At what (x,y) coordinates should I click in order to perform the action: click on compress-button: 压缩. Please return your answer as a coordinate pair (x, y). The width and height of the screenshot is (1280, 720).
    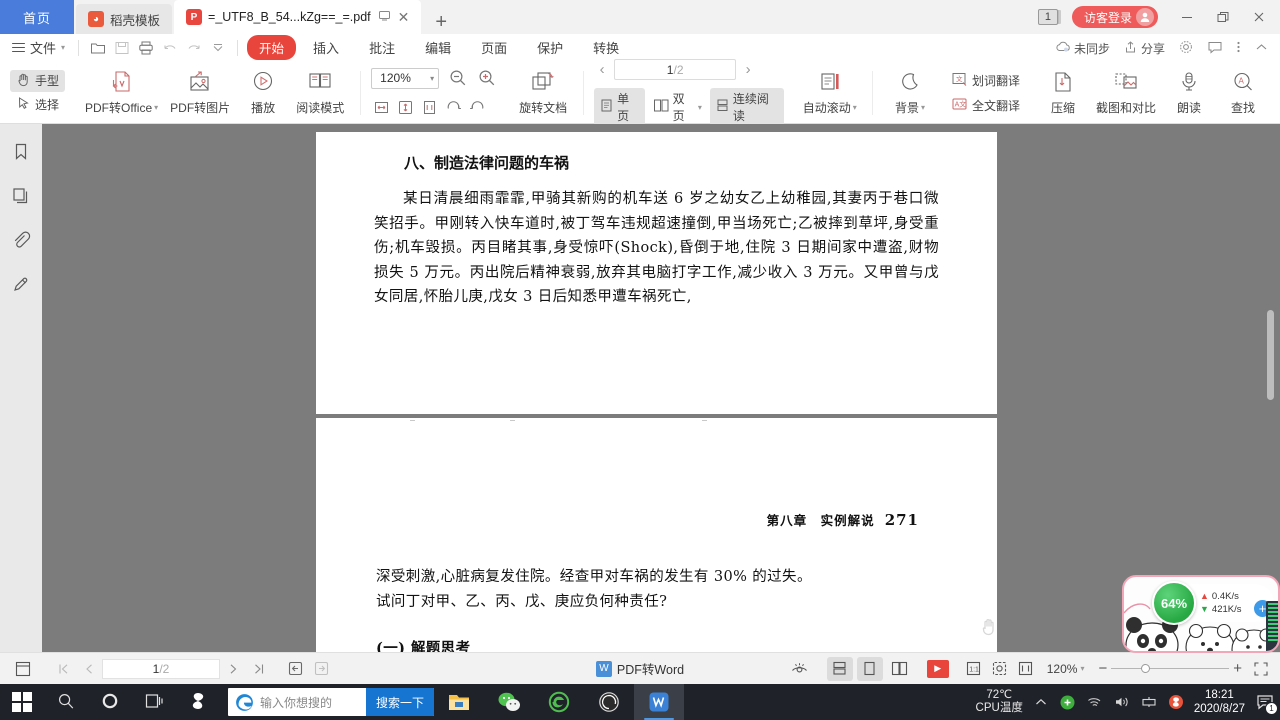
    Looking at the image, I should click on (1063, 93).